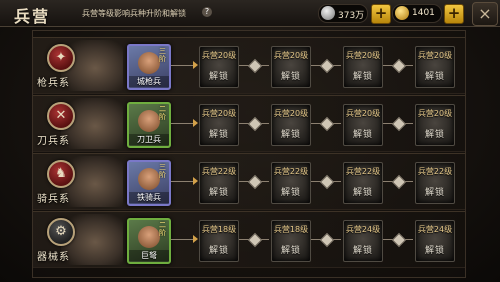 The image size is (500, 282). I want to click on gold-resource: 1401, so click(417, 13).